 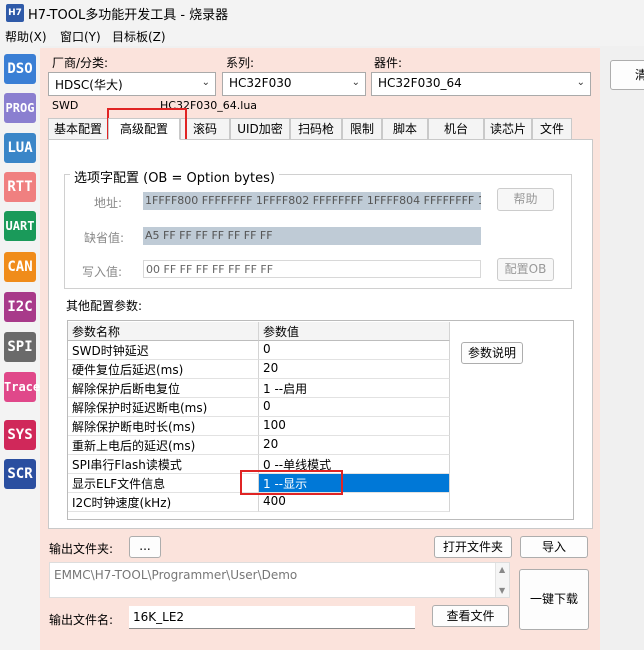 I want to click on lua-button: LUA, so click(x=20, y=148).